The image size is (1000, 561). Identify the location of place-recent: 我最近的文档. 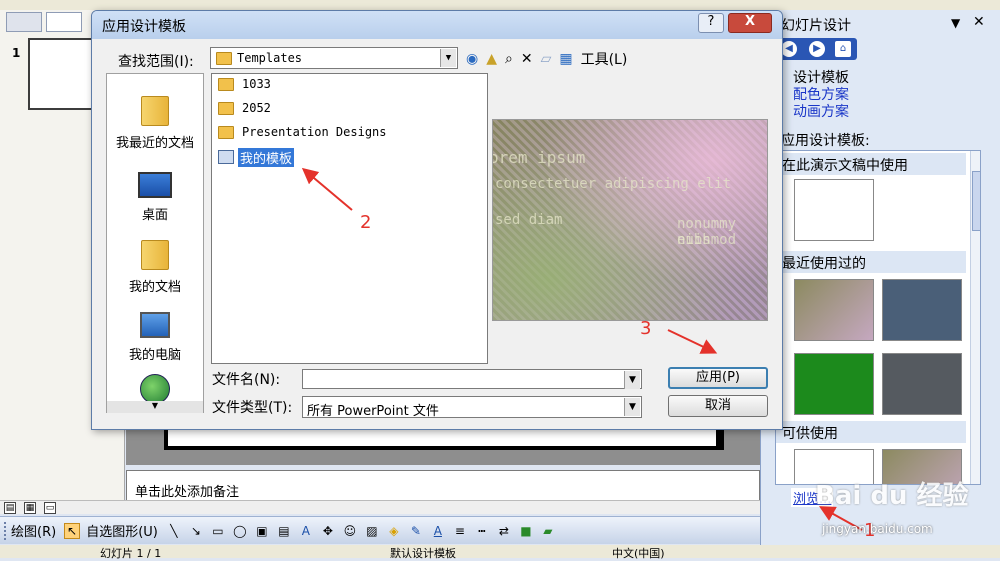
(155, 123).